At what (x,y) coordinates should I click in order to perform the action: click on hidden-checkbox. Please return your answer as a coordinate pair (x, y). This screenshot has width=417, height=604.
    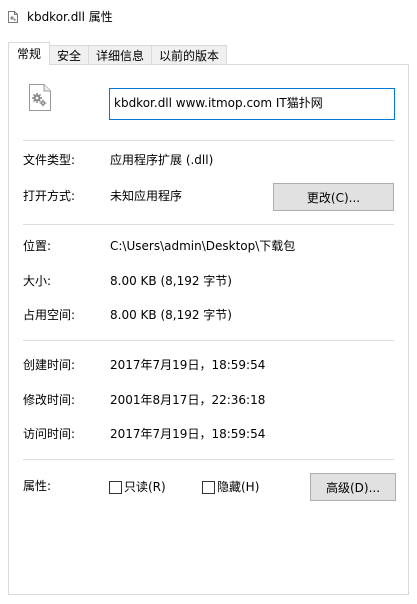
    Looking at the image, I should click on (208, 487).